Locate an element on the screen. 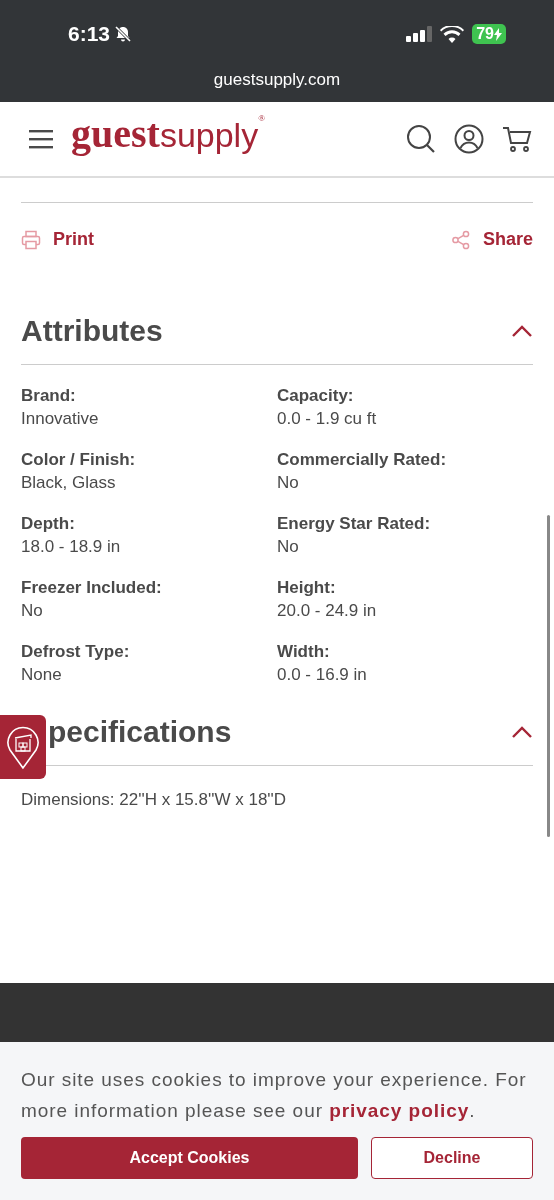  attribute-label: Capacity: is located at coordinates (316, 396).